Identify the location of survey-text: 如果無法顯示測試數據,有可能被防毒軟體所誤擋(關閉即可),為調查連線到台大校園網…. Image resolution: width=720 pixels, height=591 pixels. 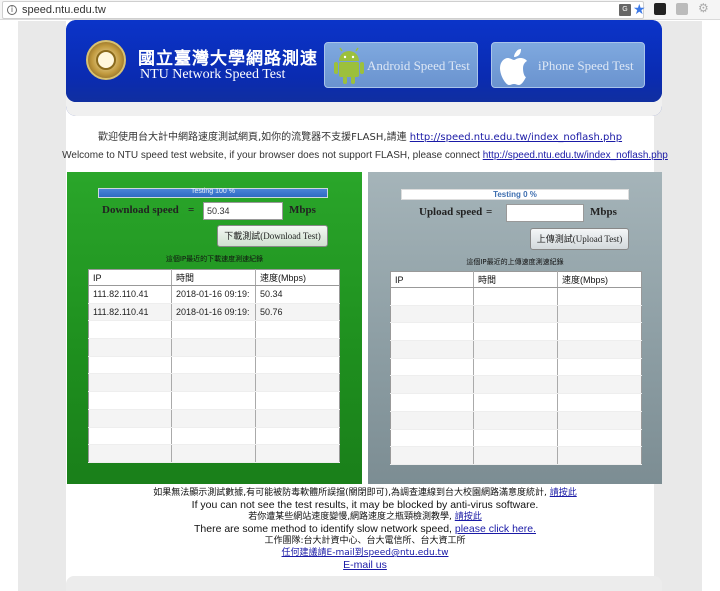
(351, 493).